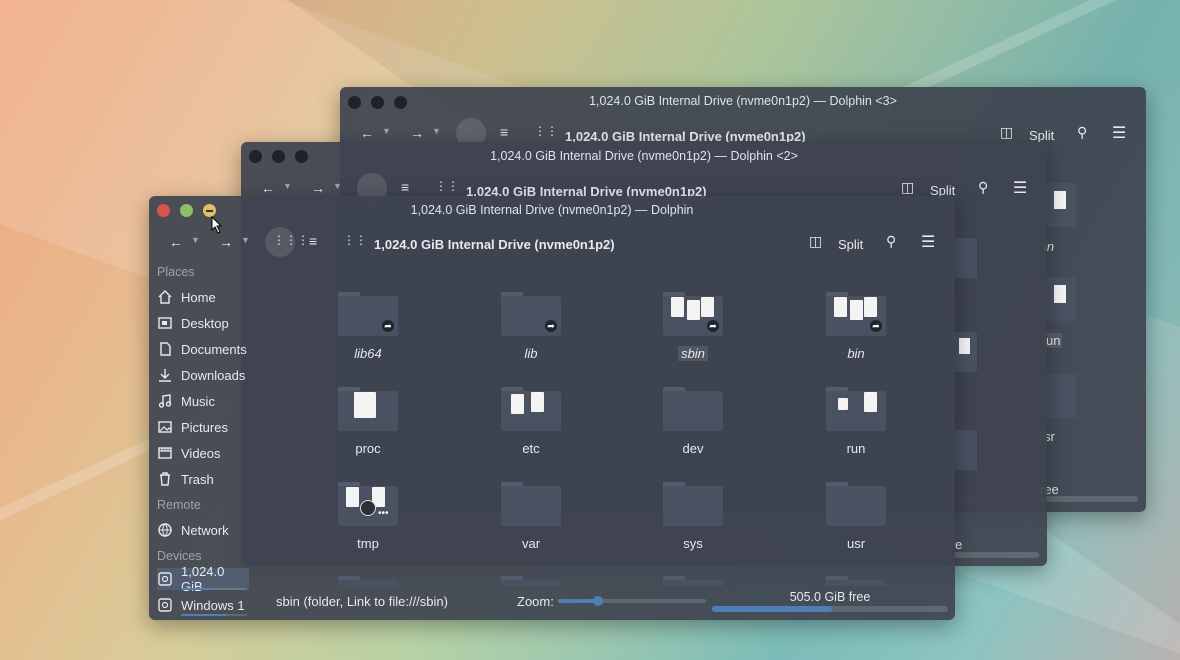 This screenshot has width=1180, height=660. Describe the element at coordinates (597, 601) in the screenshot. I see `zoom-slider-handle` at that location.